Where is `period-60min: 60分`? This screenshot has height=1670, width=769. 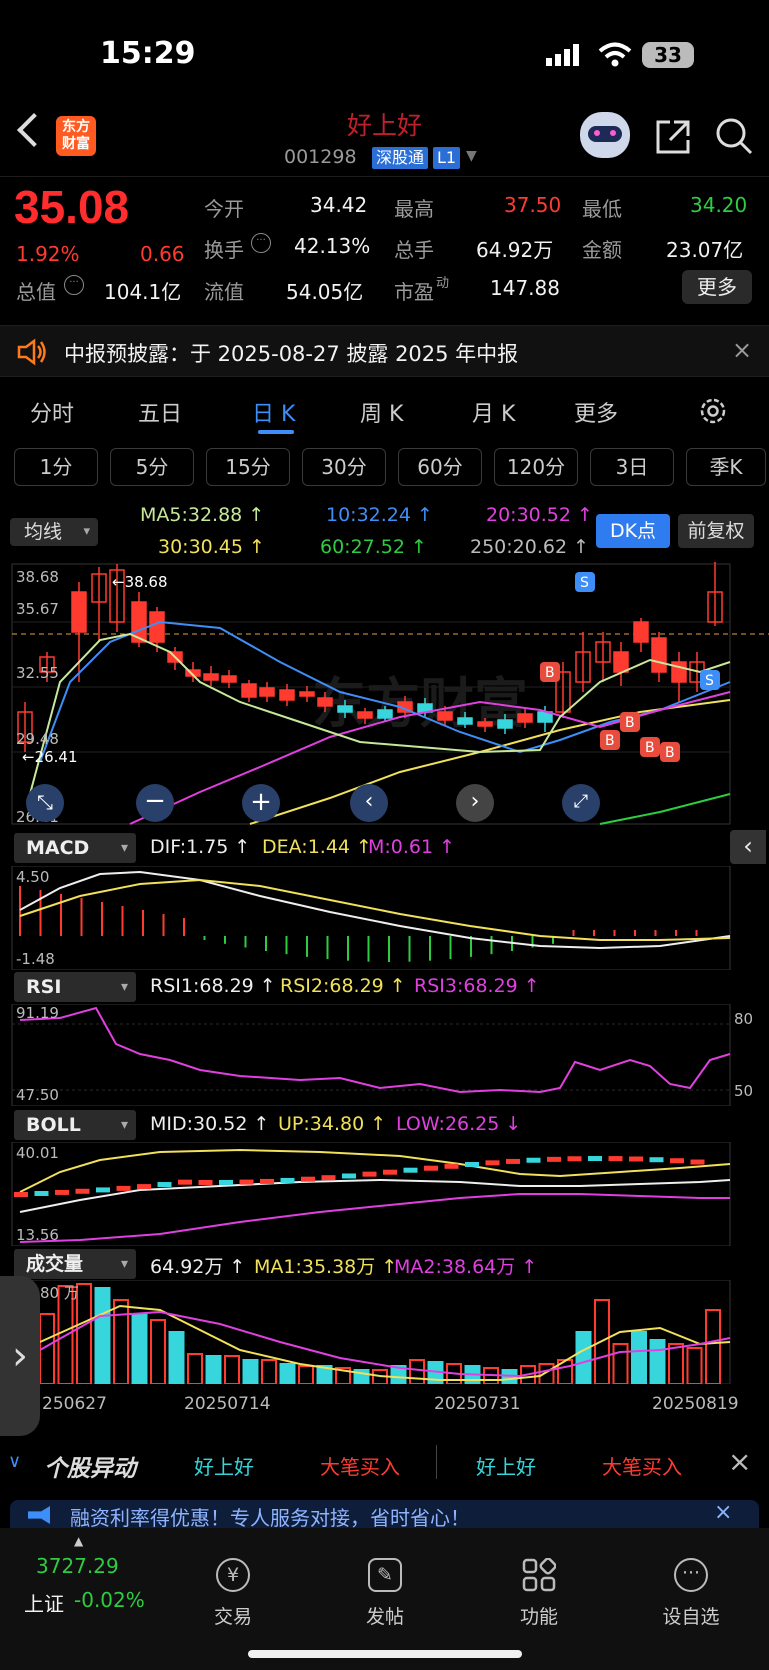
period-60min: 60分 is located at coordinates (440, 467).